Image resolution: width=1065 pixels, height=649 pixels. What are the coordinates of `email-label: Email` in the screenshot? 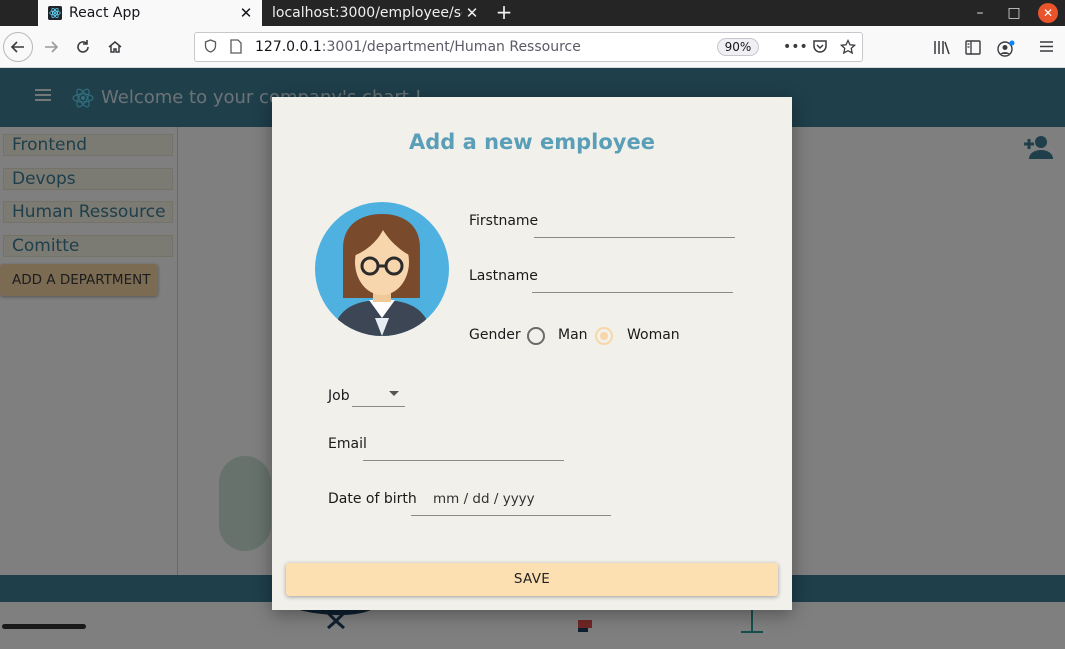 It's located at (347, 444).